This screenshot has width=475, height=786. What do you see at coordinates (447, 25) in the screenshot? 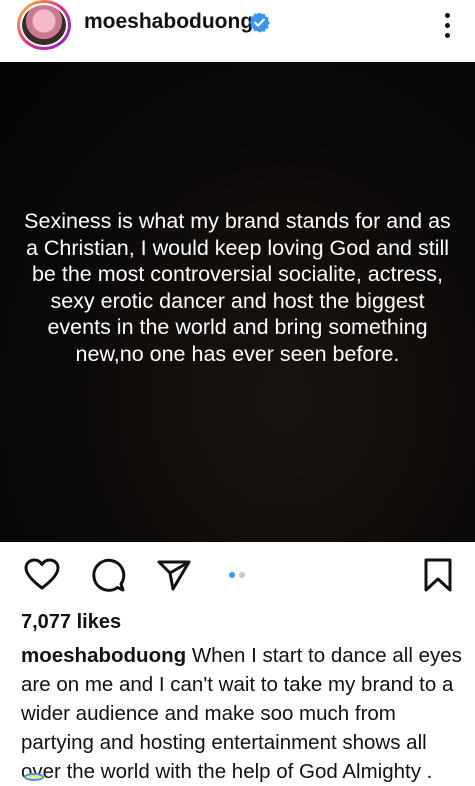
I see `more-options-button` at bounding box center [447, 25].